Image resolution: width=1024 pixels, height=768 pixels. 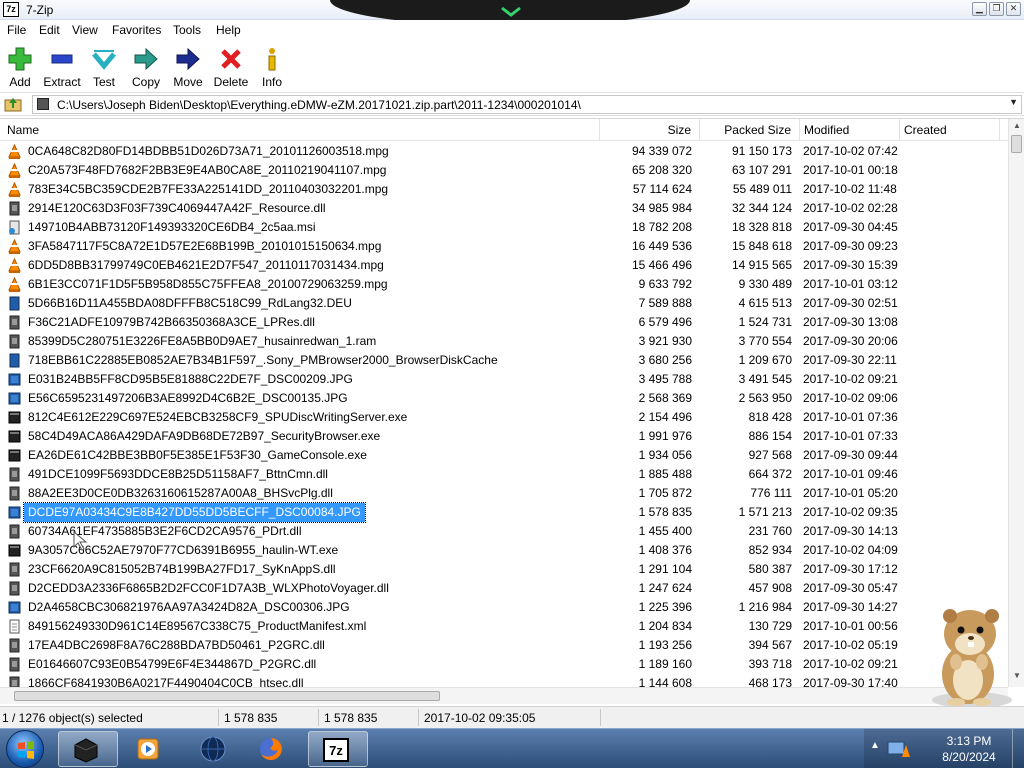 I want to click on file-size: 18 782 208, so click(x=661, y=227).